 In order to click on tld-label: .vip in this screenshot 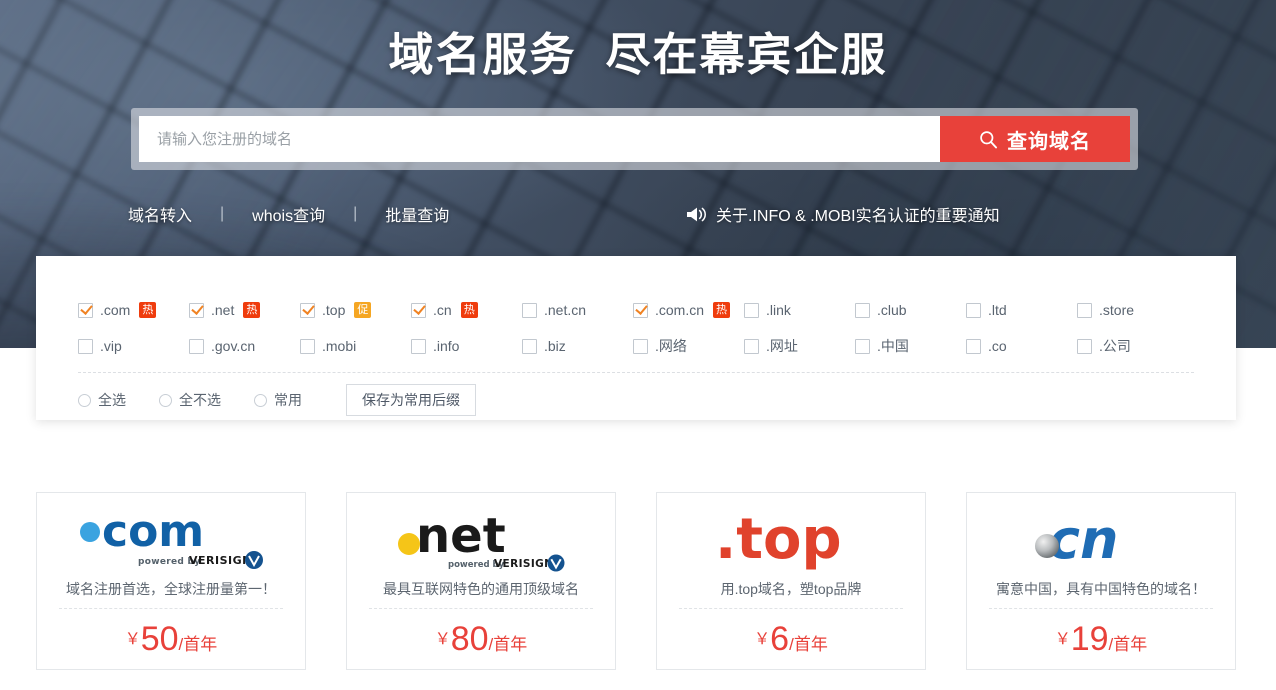, I will do `click(111, 346)`.